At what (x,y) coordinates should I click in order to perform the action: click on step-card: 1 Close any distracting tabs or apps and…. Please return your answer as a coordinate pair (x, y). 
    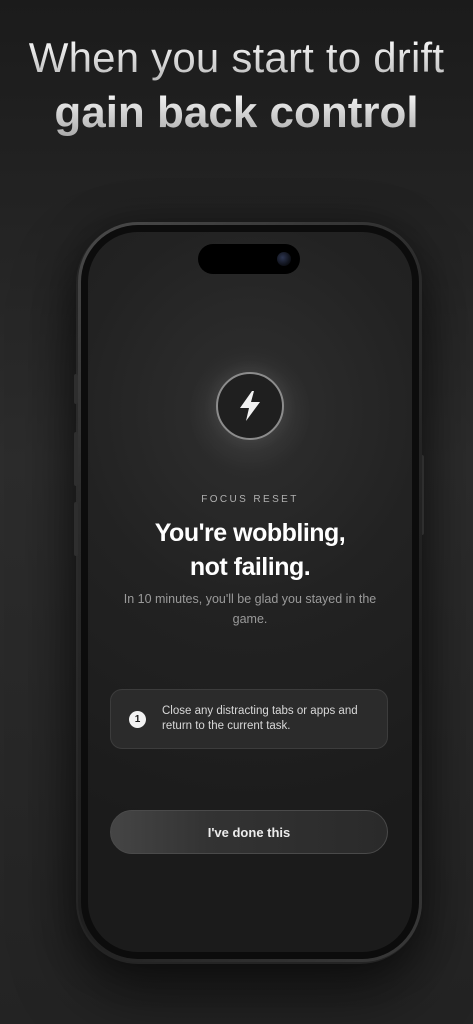
    Looking at the image, I should click on (249, 719).